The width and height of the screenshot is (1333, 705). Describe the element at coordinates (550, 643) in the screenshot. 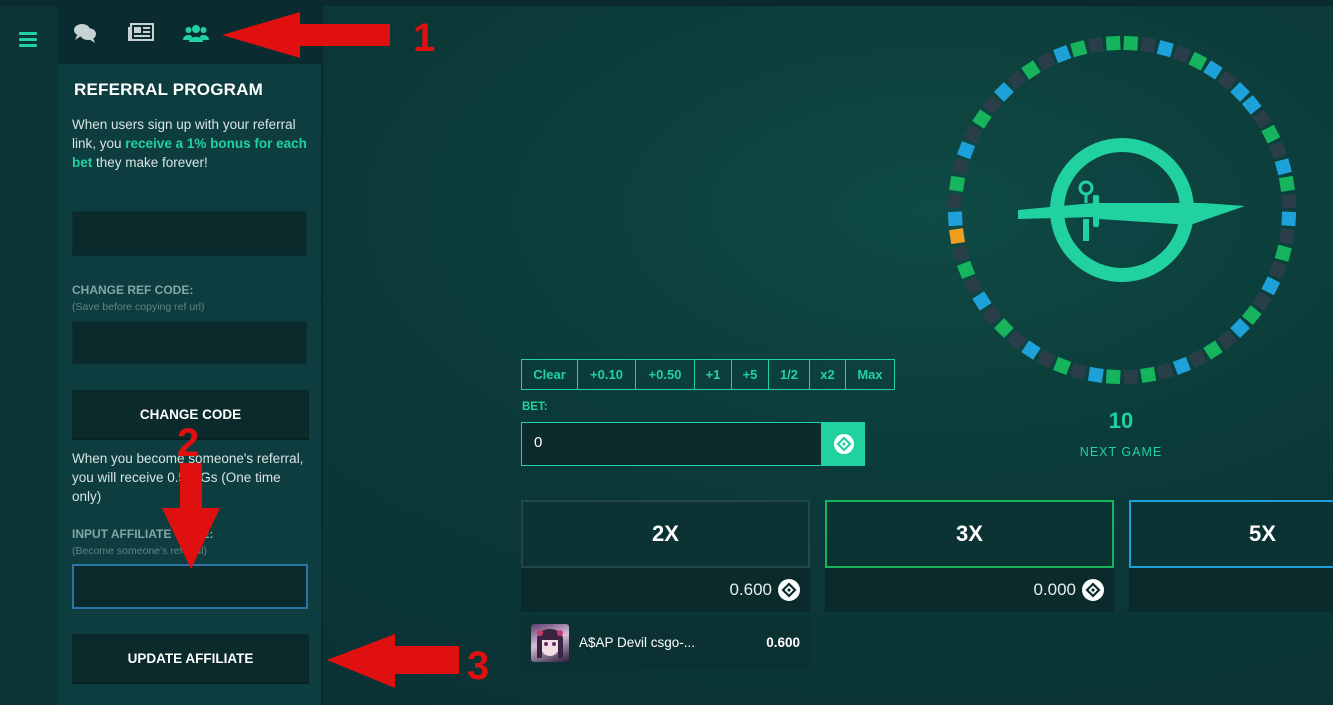

I see `user-avatar` at that location.